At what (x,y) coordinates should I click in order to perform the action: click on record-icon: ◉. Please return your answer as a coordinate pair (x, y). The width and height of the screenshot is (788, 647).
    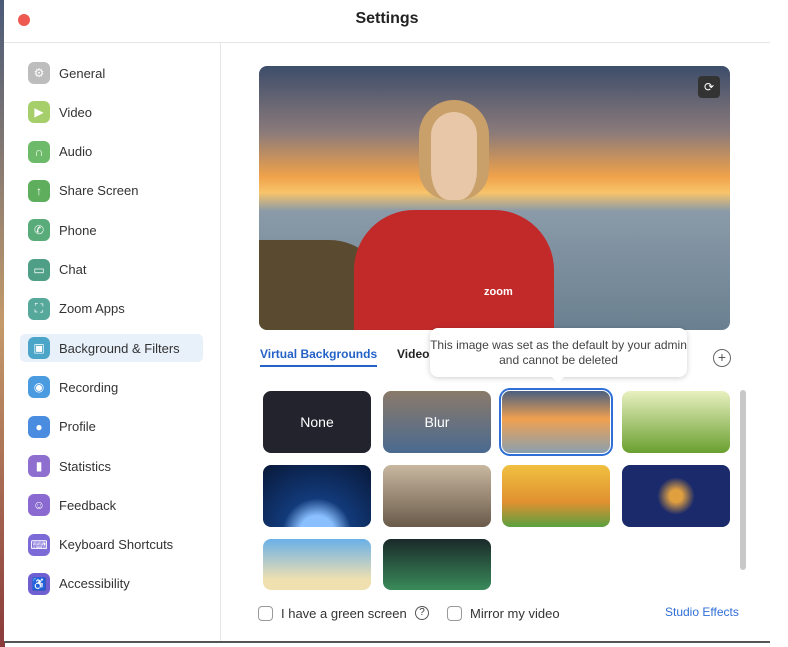
    Looking at the image, I should click on (39, 387).